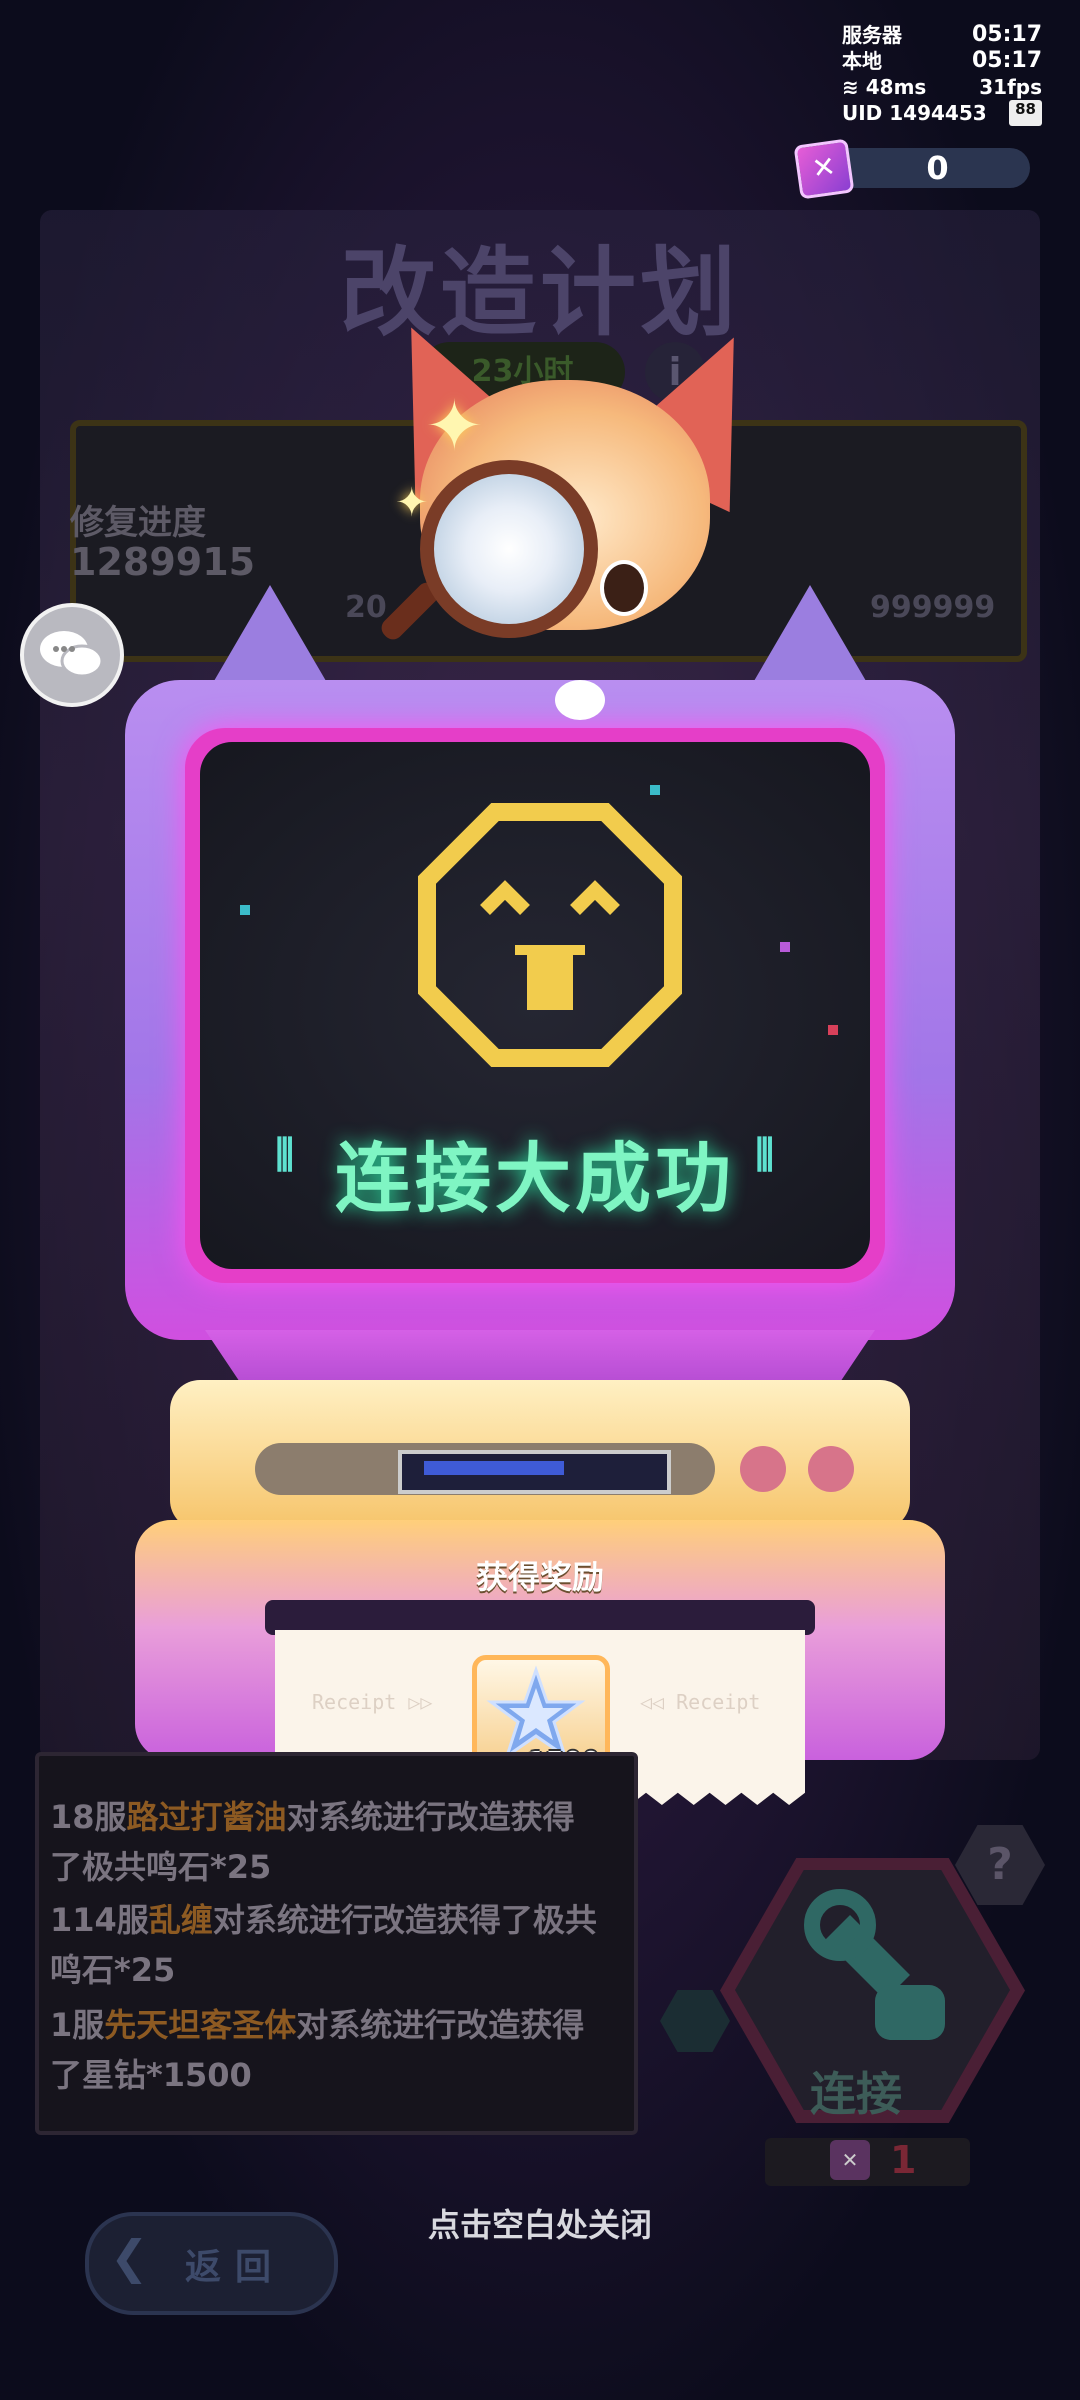  I want to click on log-line: 1服先天坦客圣体对系统进行改造获得, so click(317, 2025).